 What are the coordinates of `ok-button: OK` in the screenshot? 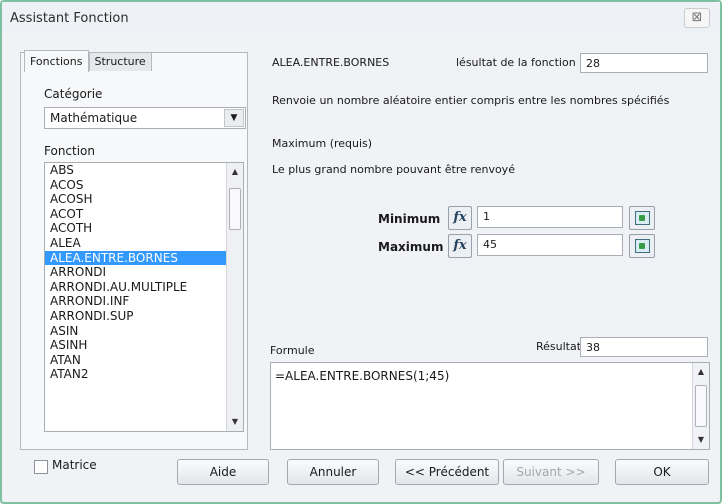 It's located at (662, 472).